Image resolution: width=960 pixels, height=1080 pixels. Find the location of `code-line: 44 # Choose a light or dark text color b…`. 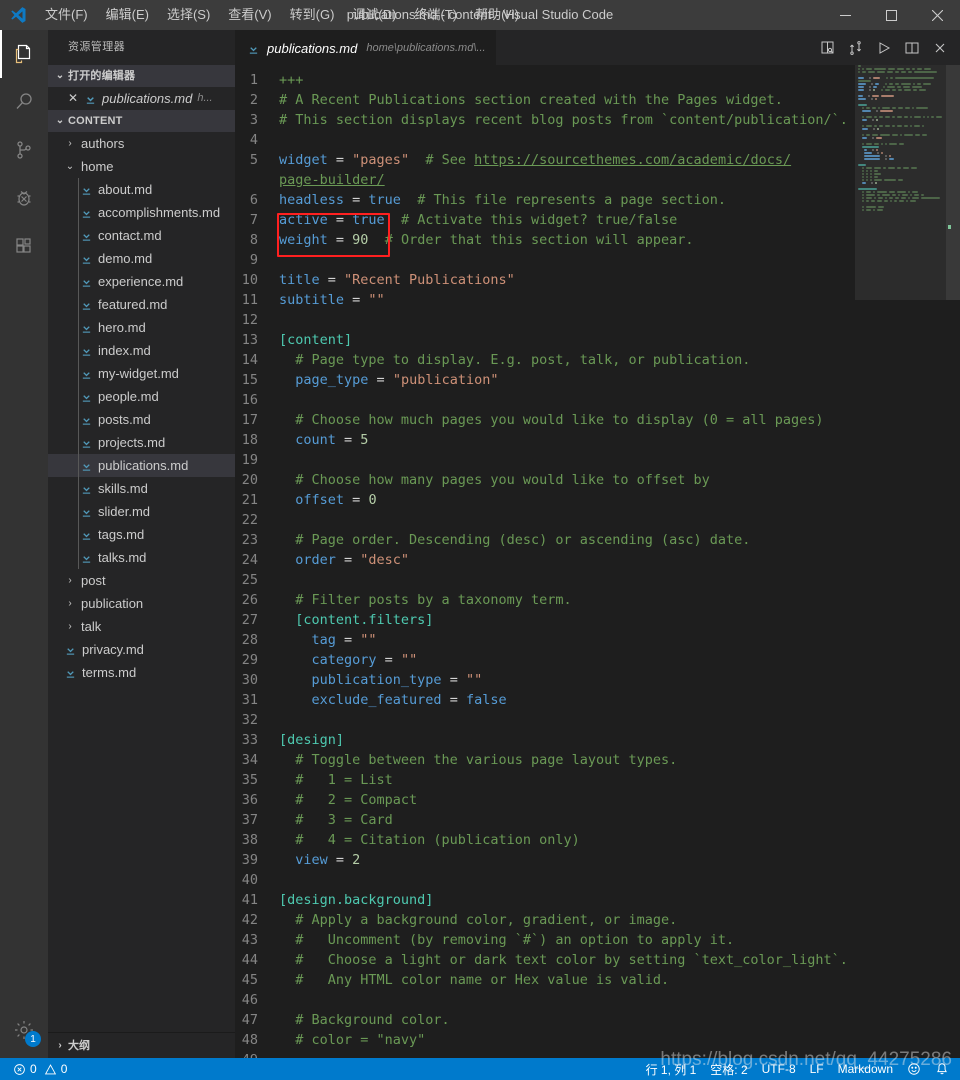

code-line: 44 # Choose a light or dark text color b… is located at coordinates (597, 960).